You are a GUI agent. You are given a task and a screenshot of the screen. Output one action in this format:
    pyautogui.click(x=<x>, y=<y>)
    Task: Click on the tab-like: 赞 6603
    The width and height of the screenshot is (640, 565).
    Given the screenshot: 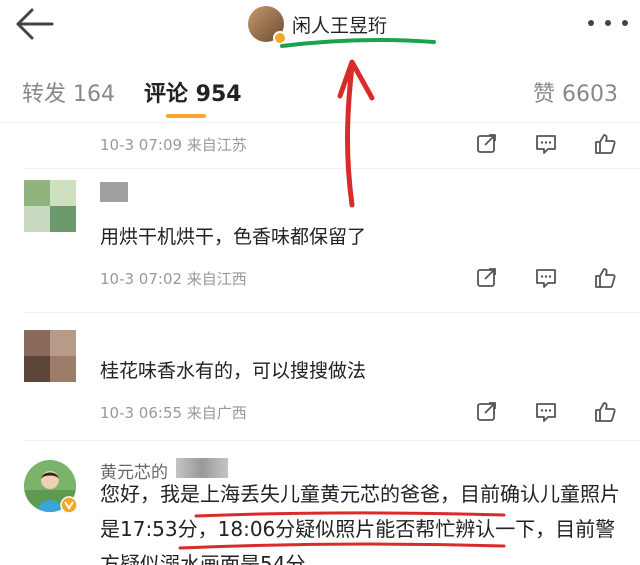 What is the action you would take?
    pyautogui.click(x=575, y=92)
    